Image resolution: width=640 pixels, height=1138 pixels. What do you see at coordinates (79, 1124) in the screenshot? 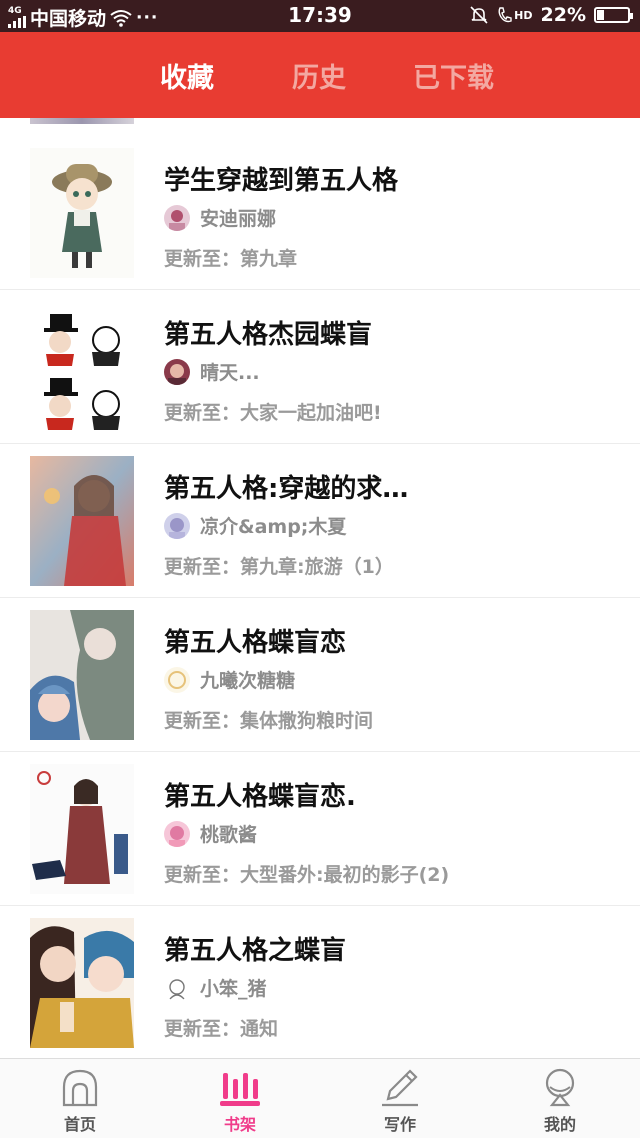
I see `nav-home-label: 首页` at bounding box center [79, 1124].